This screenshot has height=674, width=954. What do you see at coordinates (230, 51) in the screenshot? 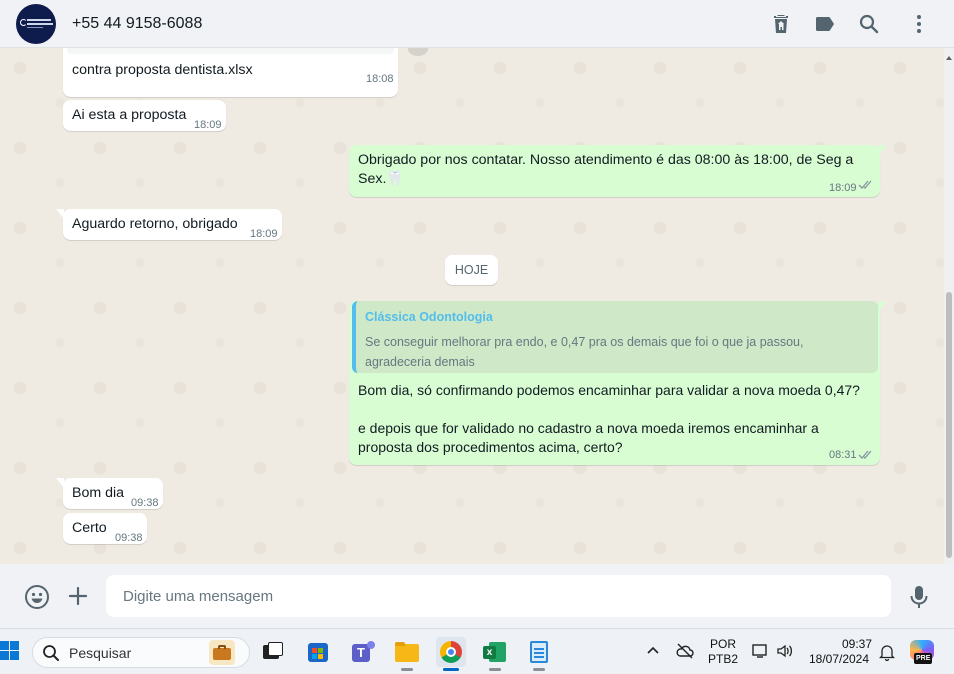
I see `file-preview` at bounding box center [230, 51].